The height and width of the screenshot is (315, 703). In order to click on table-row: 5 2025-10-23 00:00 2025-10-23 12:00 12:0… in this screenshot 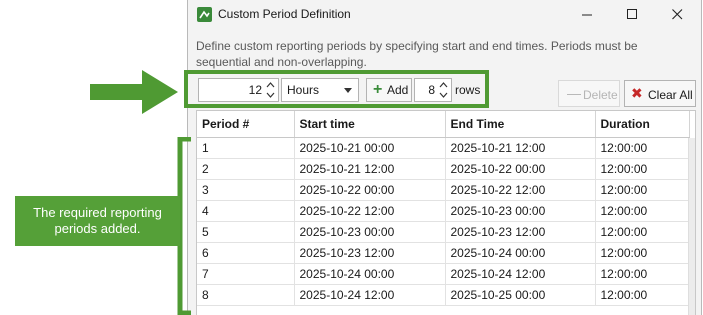, I will do `click(443, 232)`.